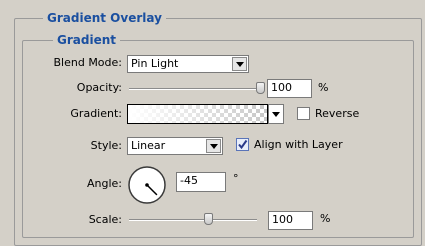 The width and height of the screenshot is (425, 246). What do you see at coordinates (88, 62) in the screenshot?
I see `blend-mode-label: Blend Mode:` at bounding box center [88, 62].